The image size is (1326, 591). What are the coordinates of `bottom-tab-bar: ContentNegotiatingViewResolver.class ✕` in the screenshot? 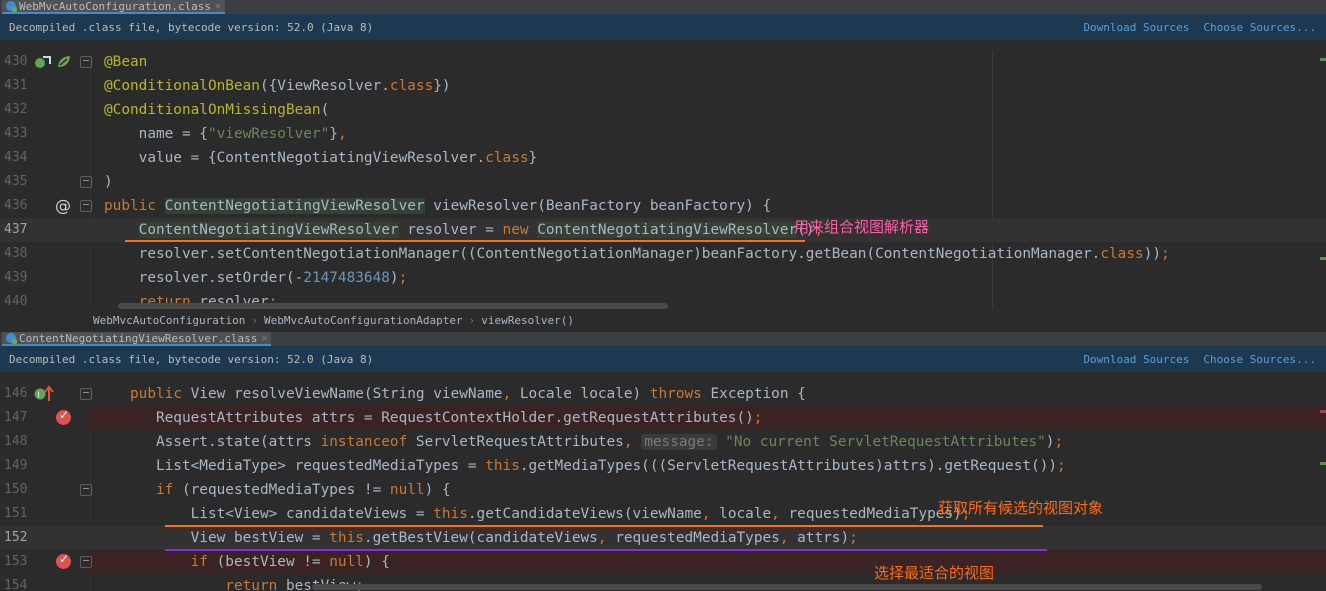 It's located at (663, 339).